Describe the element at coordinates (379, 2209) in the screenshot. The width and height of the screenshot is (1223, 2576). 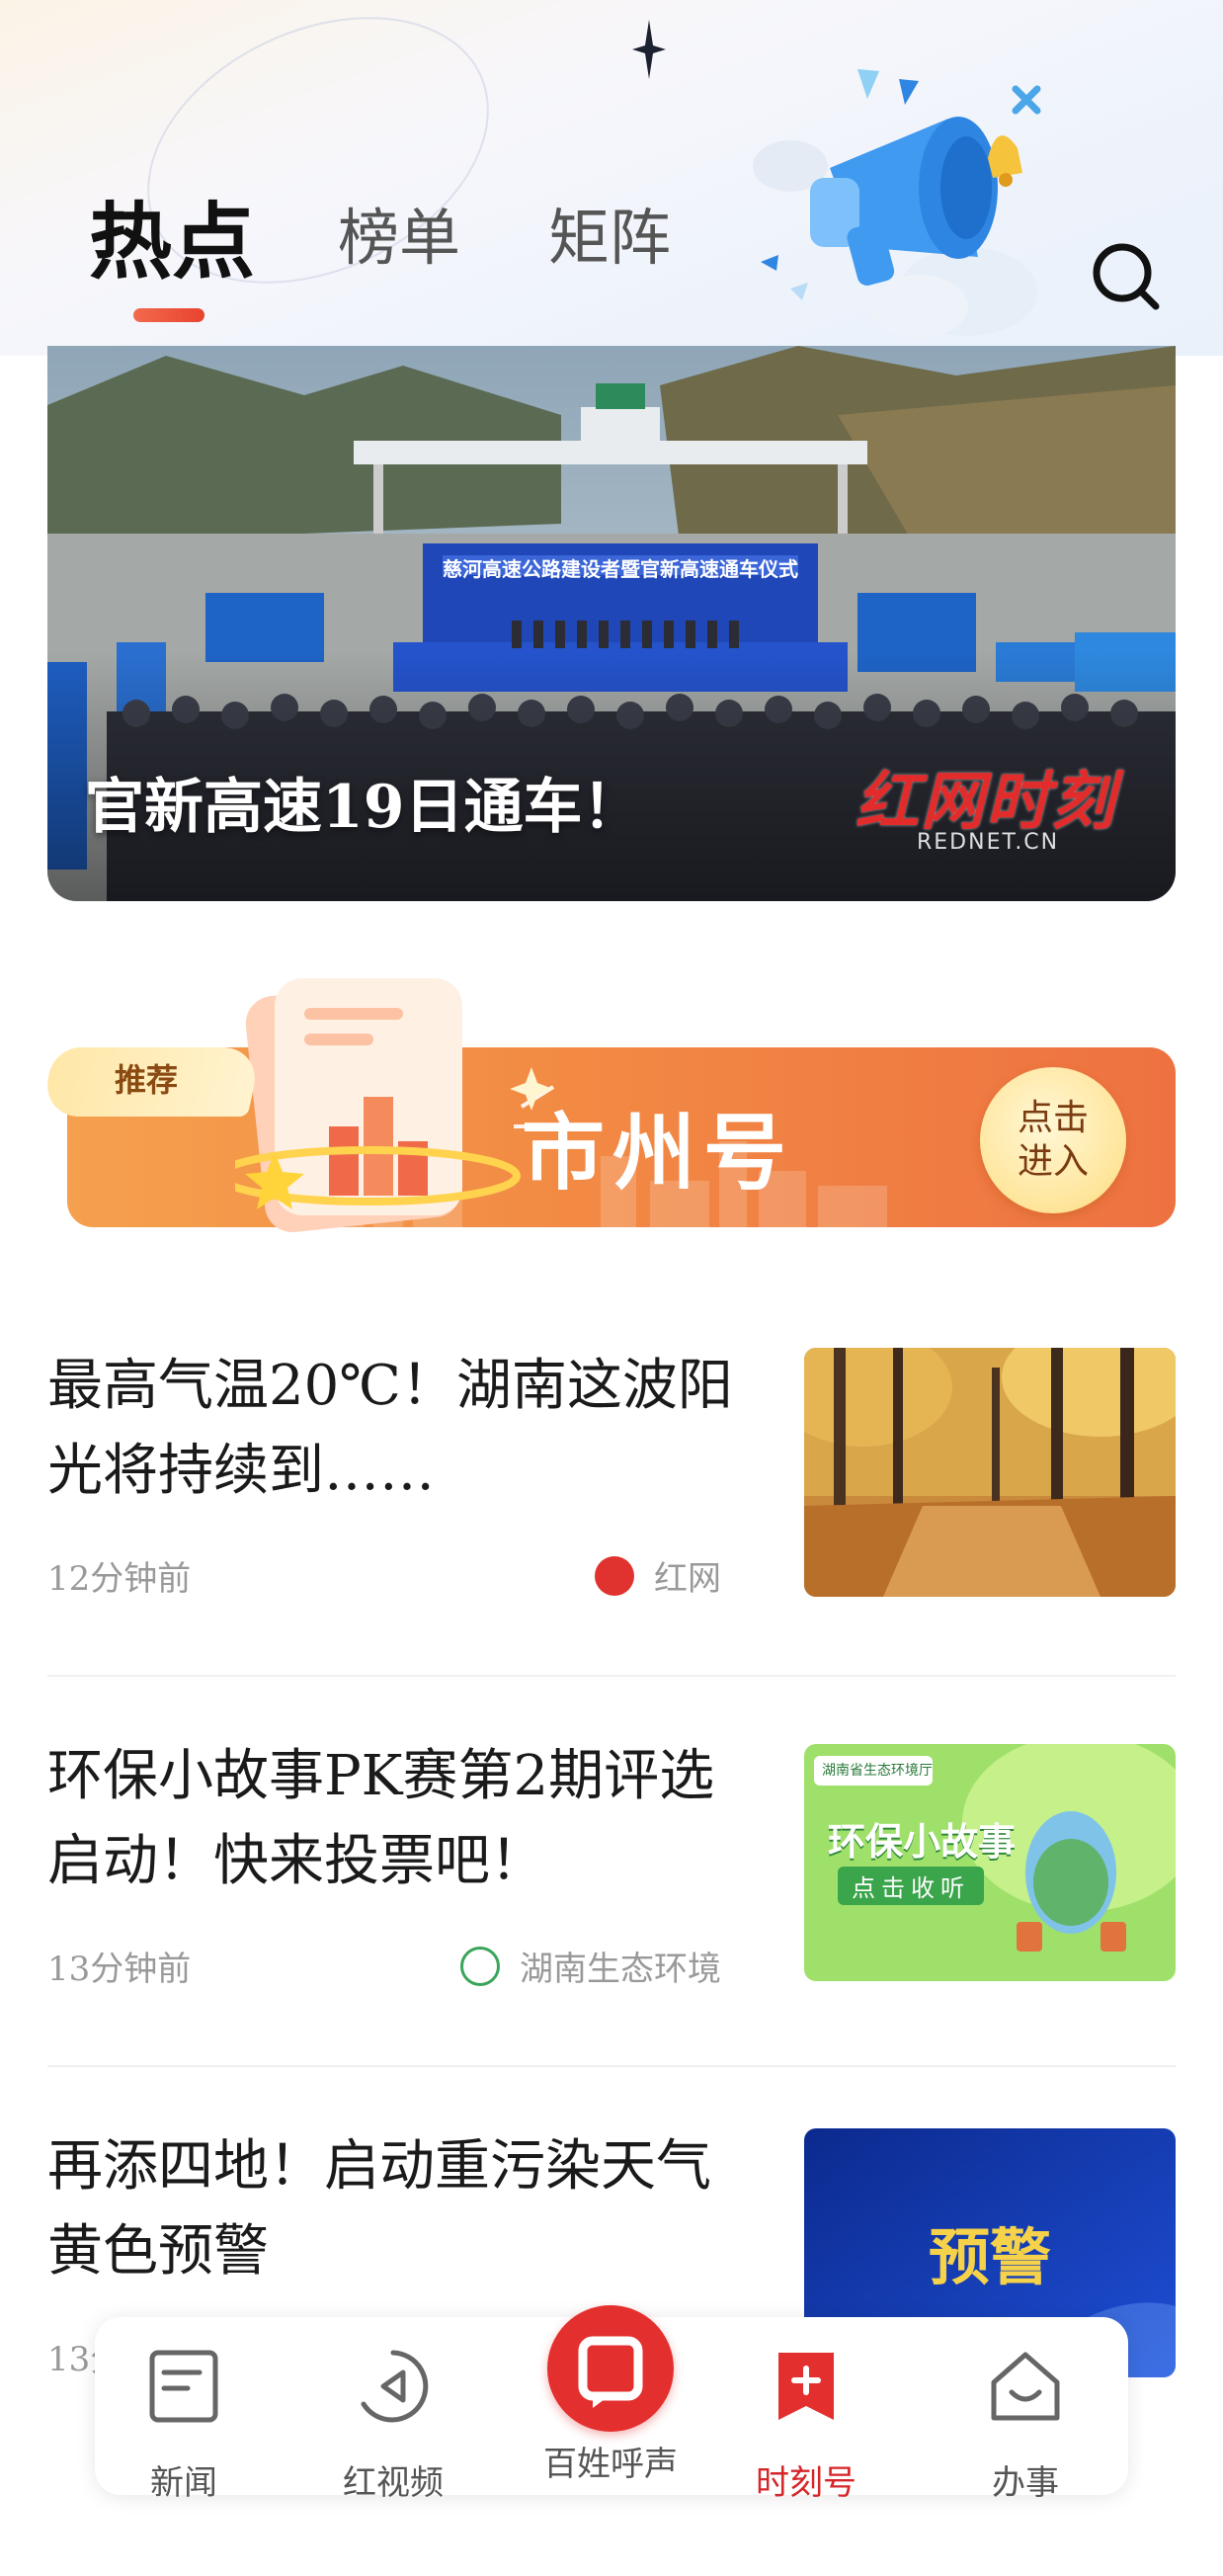
I see `news-title: 再添四地！启动重污染天气黄色预警` at that location.